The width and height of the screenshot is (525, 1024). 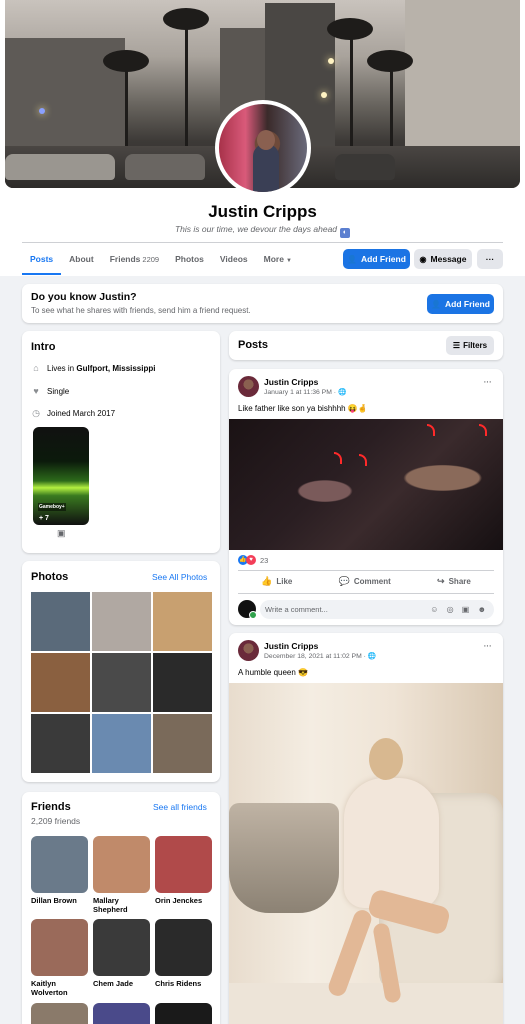 I want to click on message-button: ◉ Message, so click(x=443, y=259).